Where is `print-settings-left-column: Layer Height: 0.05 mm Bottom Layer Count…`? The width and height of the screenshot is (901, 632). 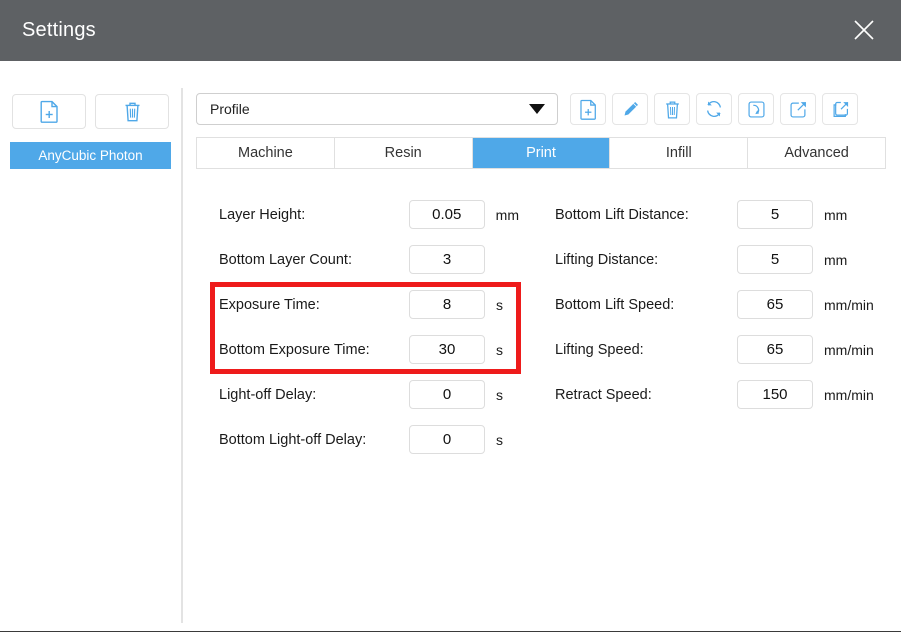 print-settings-left-column: Layer Height: 0.05 mm Bottom Layer Count… is located at coordinates (369, 327).